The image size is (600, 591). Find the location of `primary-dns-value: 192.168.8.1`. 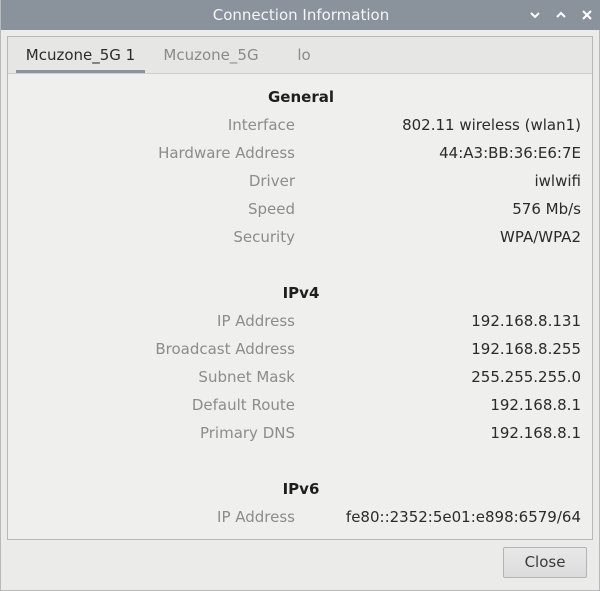

primary-dns-value: 192.168.8.1 is located at coordinates (535, 433).